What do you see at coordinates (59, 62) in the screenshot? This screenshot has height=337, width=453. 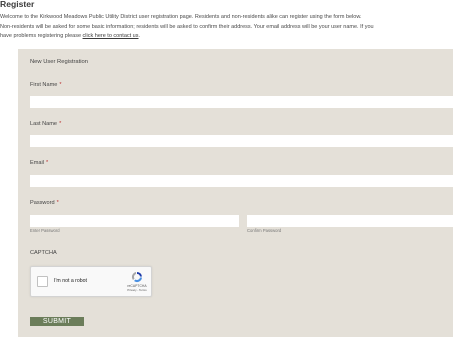 I see `form-title: New User Registration` at bounding box center [59, 62].